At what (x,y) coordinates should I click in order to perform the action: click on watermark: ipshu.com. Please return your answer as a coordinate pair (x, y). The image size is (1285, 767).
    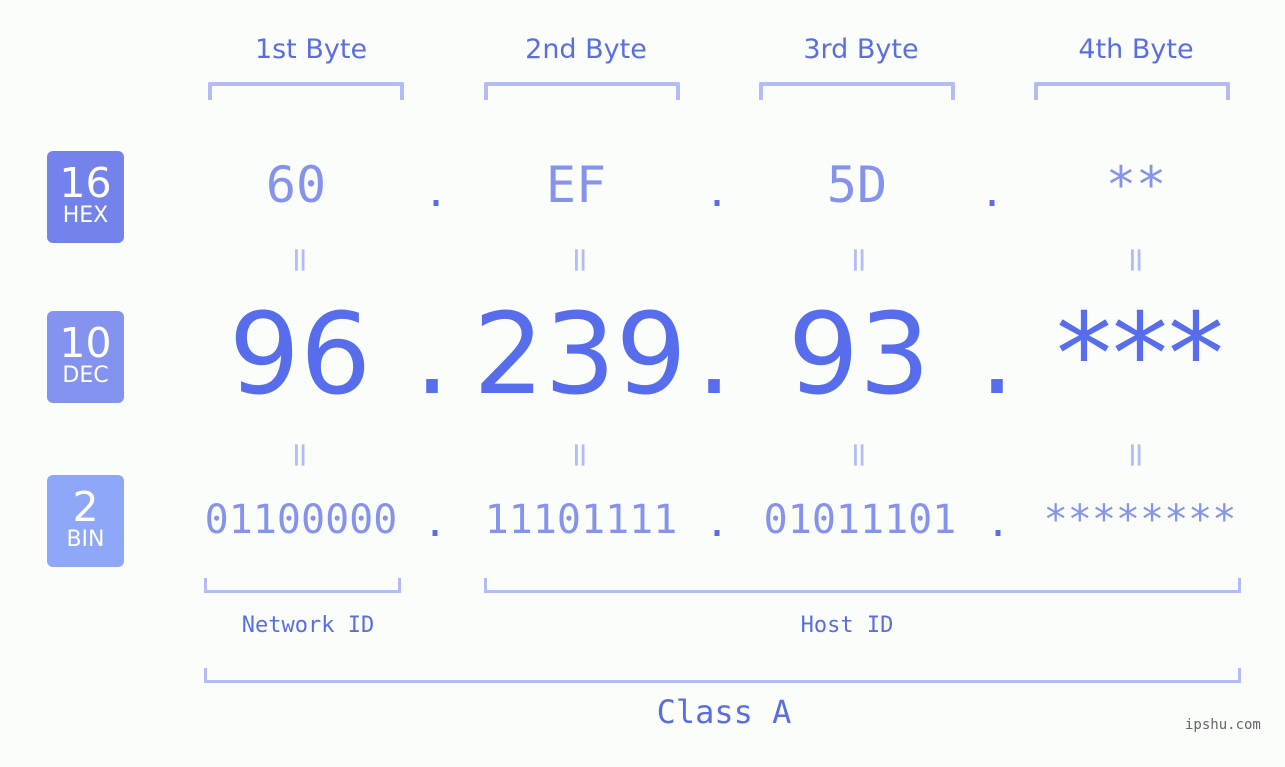
    Looking at the image, I should click on (1223, 725).